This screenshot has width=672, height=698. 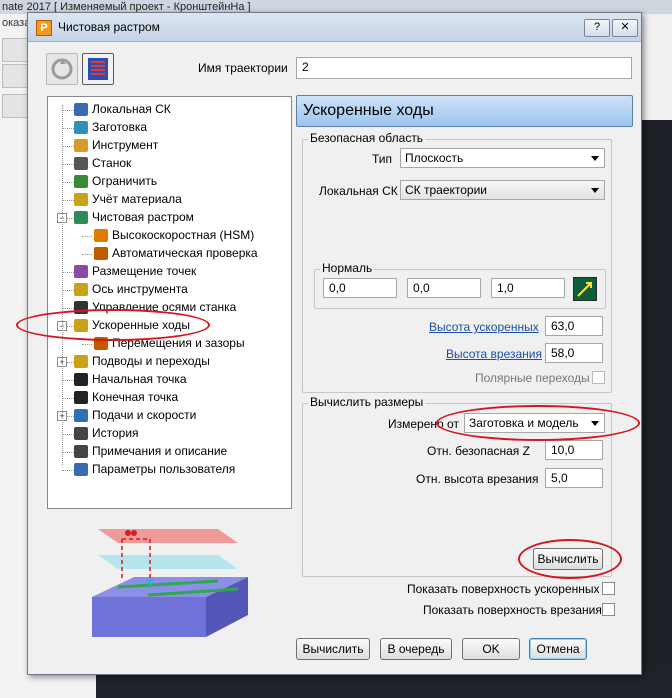 What do you see at coordinates (62, 69) in the screenshot?
I see `recycle-icon` at bounding box center [62, 69].